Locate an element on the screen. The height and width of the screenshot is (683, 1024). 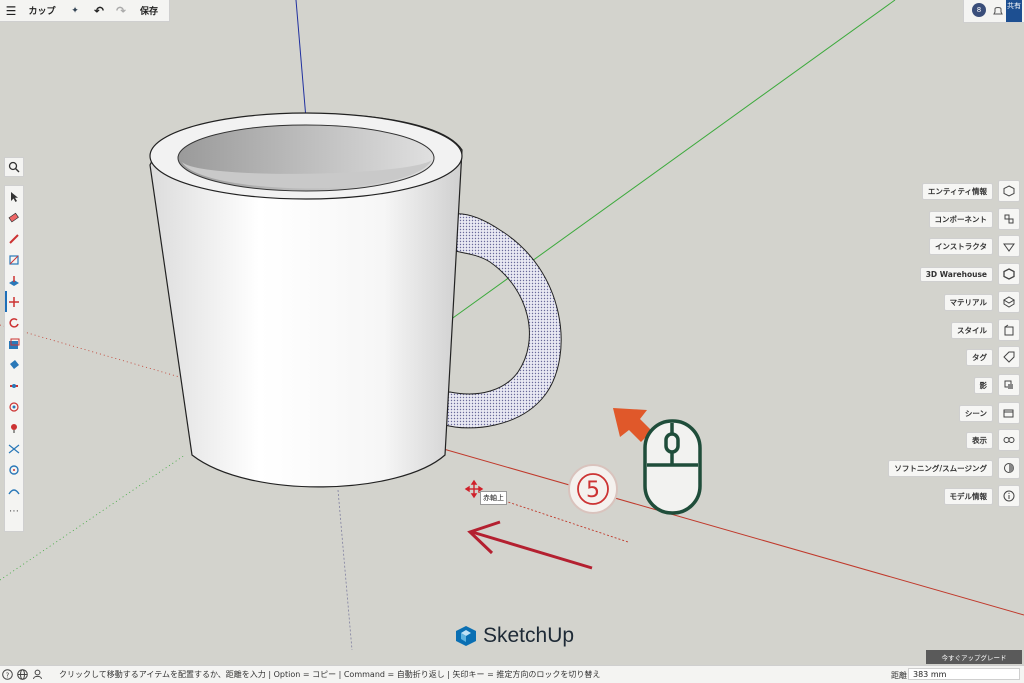
section-icon is located at coordinates (14, 448).